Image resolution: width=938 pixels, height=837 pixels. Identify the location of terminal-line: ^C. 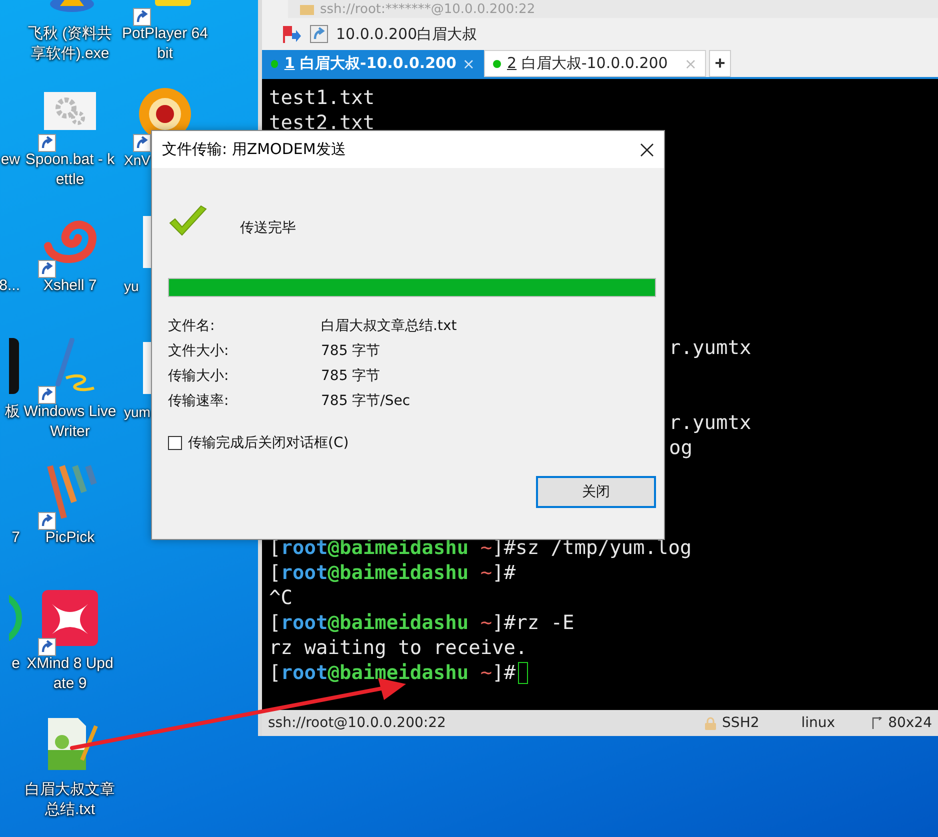
(280, 597).